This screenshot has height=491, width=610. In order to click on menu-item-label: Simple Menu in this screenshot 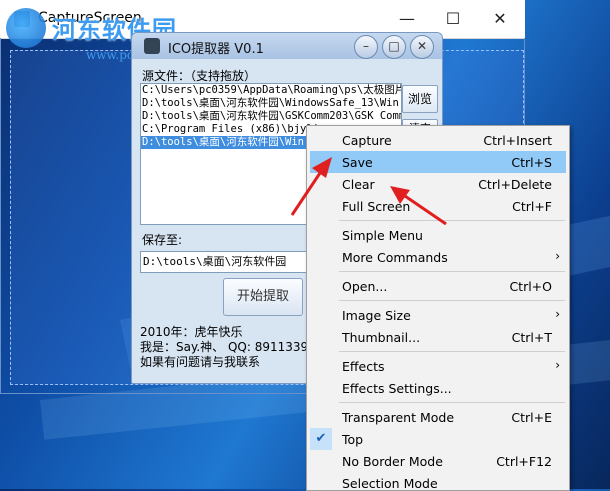, I will do `click(382, 235)`.